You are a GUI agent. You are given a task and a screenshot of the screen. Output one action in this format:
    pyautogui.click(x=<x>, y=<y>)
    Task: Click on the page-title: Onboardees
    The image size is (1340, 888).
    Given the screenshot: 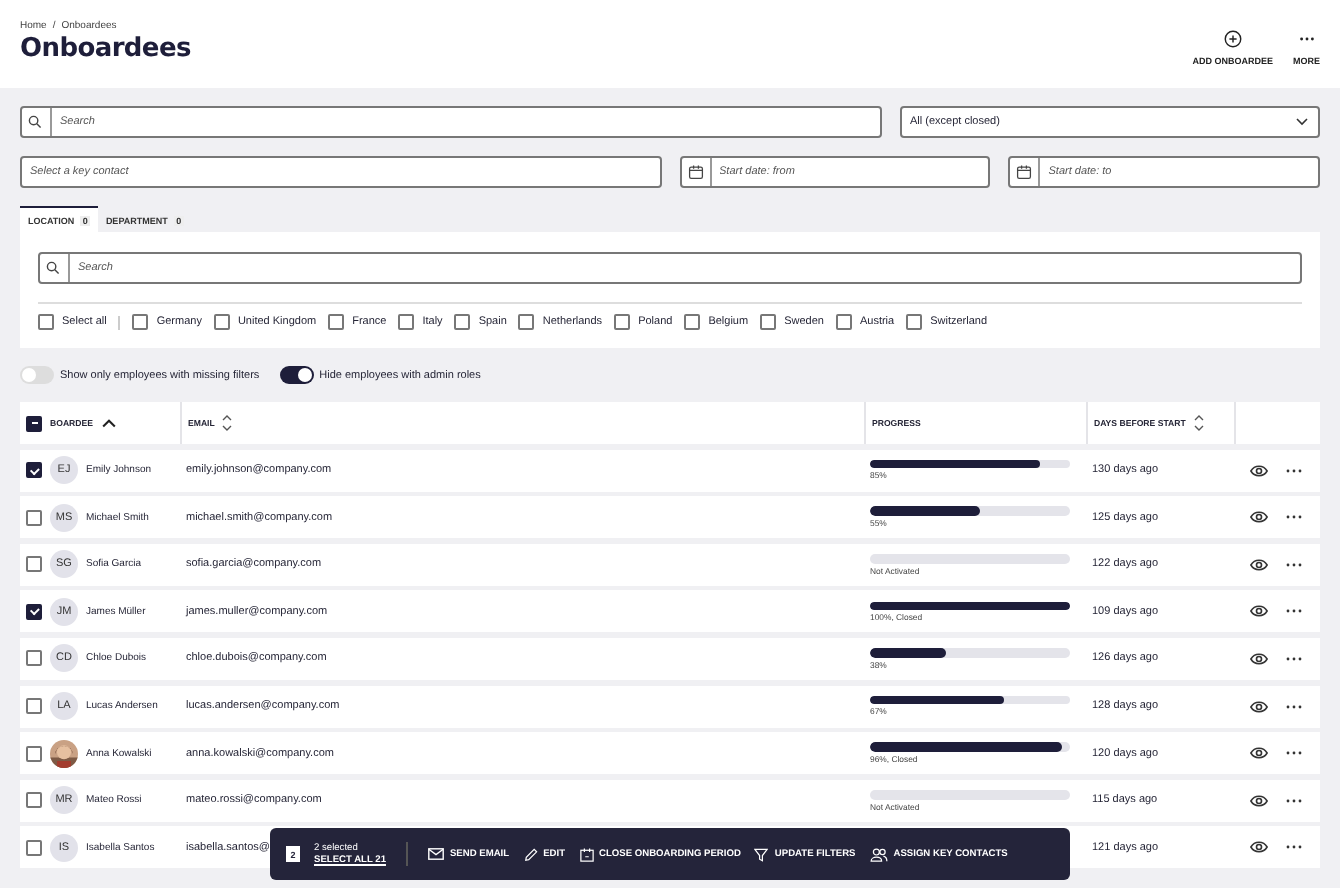 What is the action you would take?
    pyautogui.click(x=105, y=49)
    